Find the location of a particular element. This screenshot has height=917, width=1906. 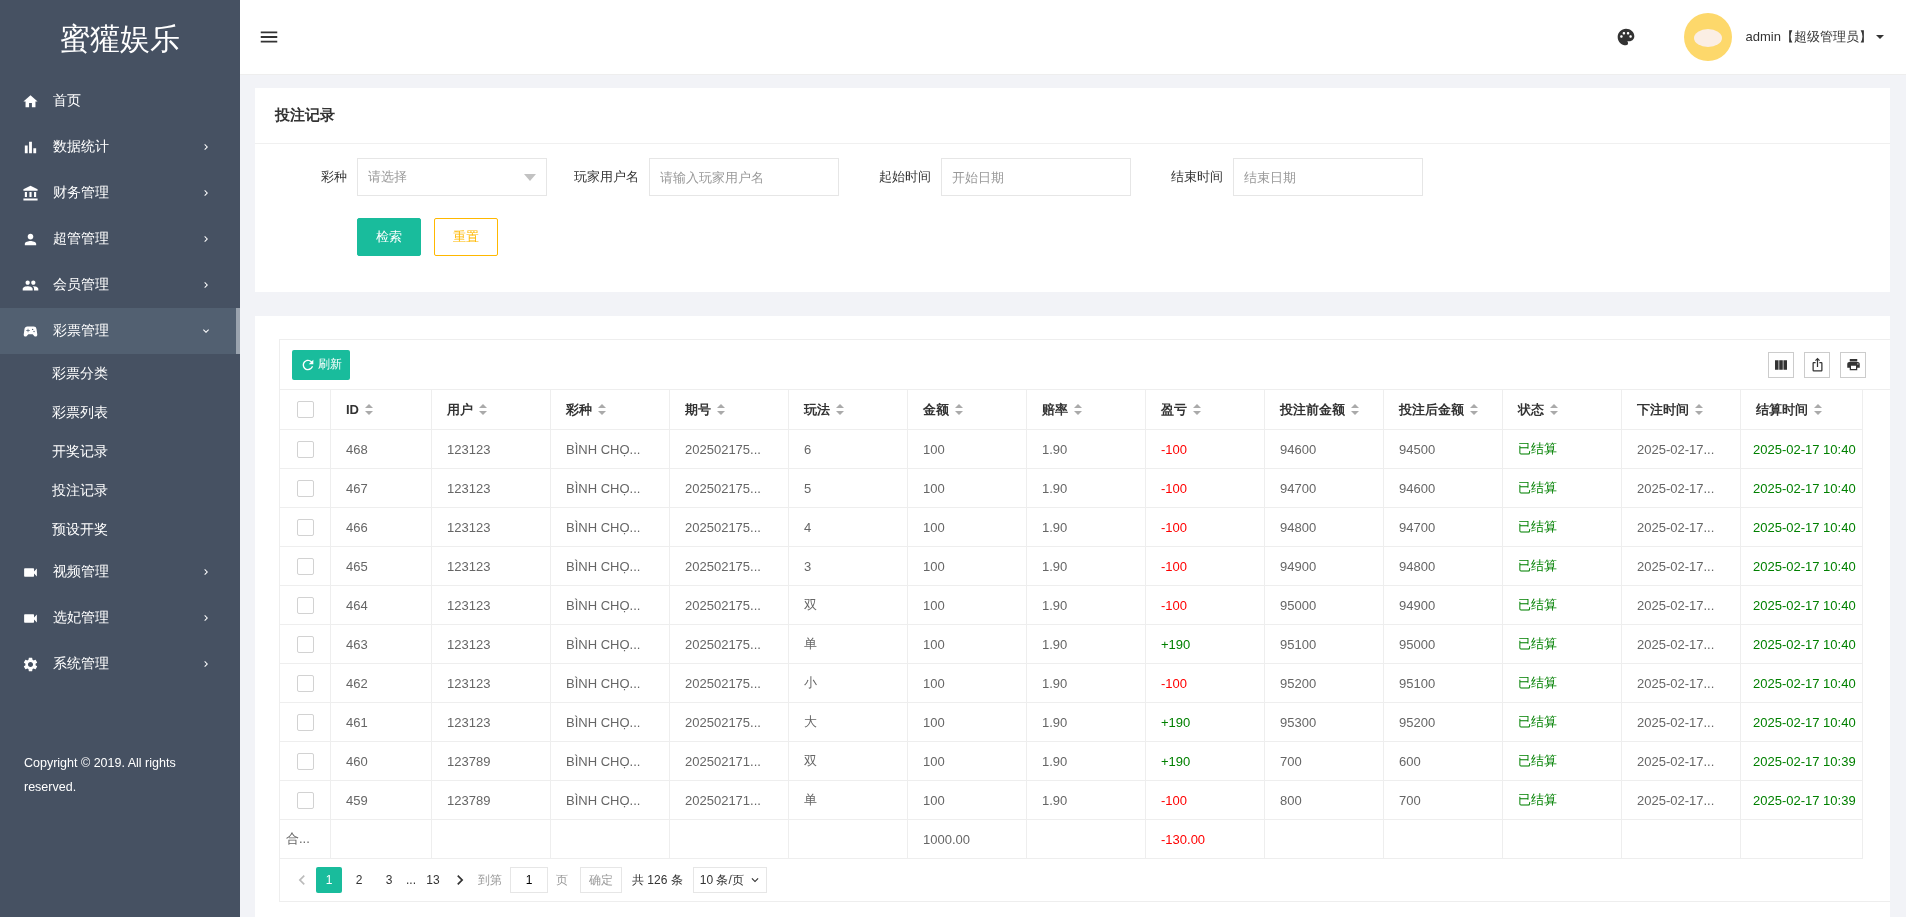

table-cell: 双 is located at coordinates (848, 761).